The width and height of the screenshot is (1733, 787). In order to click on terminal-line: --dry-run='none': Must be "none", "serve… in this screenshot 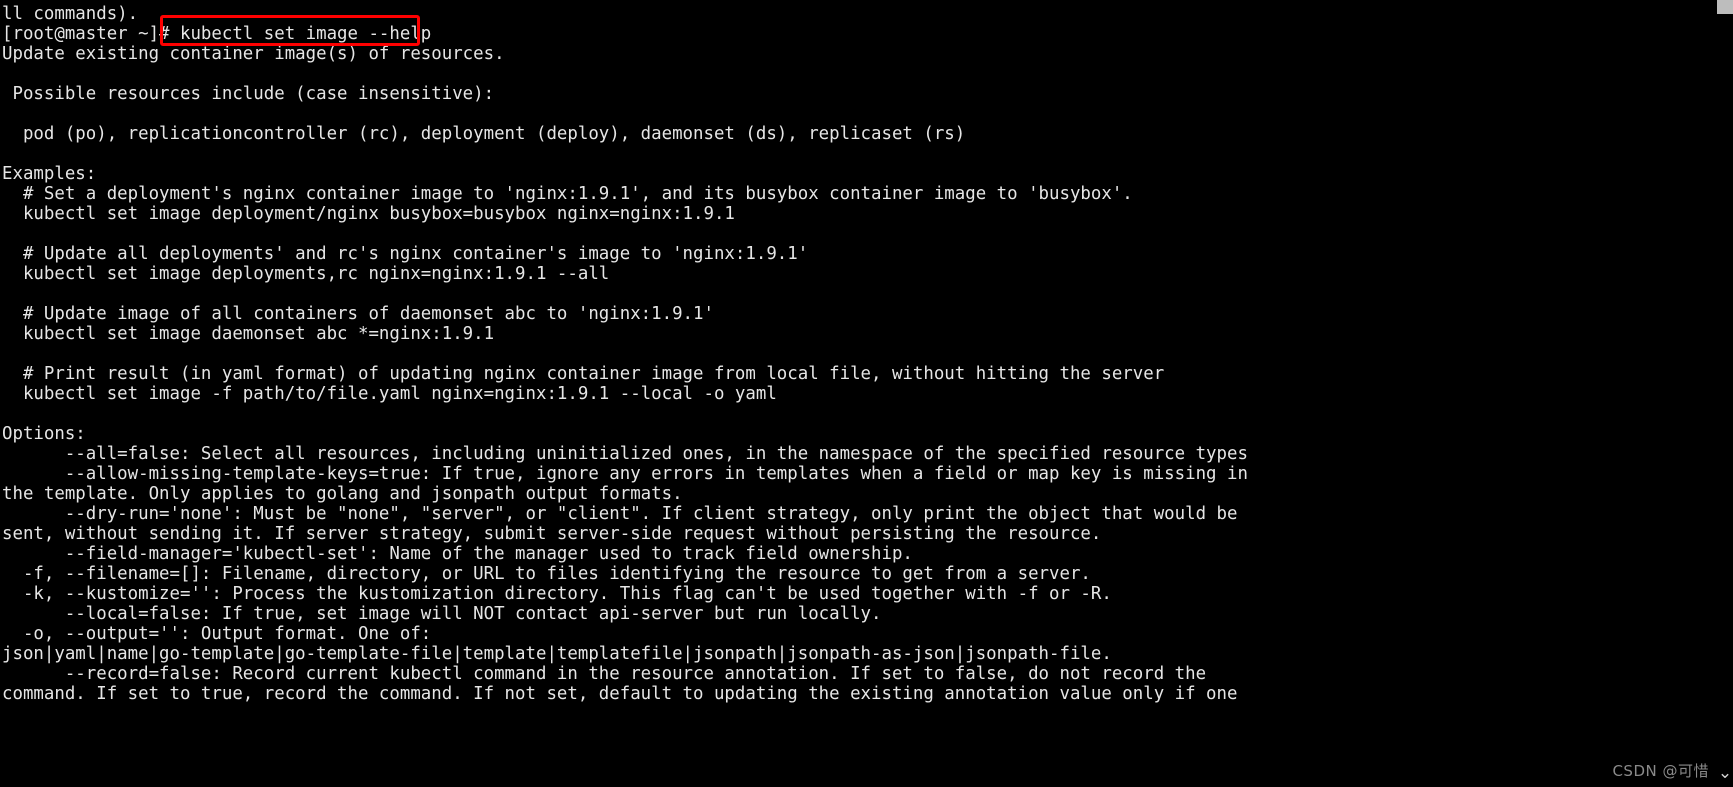, I will do `click(620, 514)`.